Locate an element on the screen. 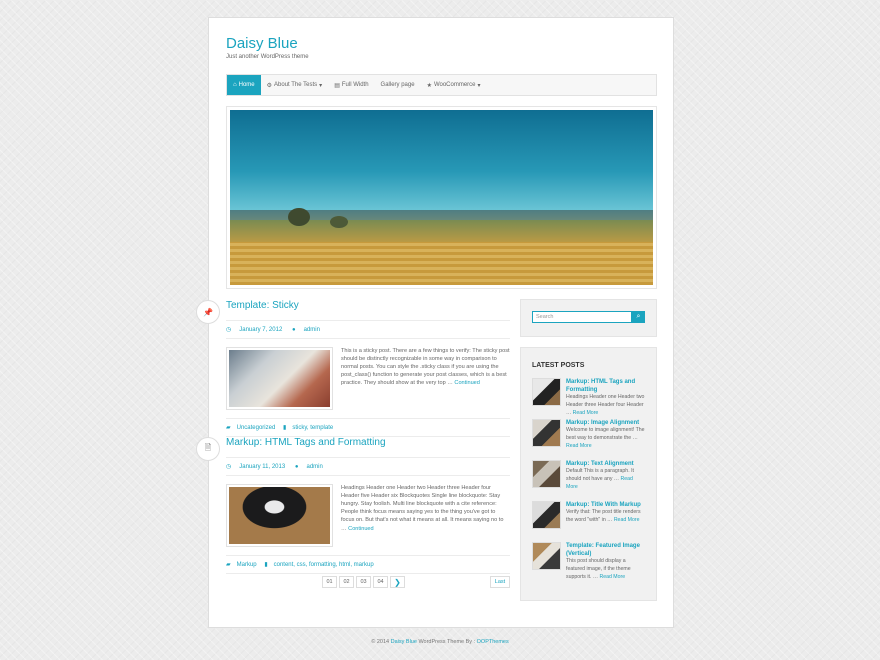  nav-item-about-the-tests: ⚙ About The Tests ▾ is located at coordinates (295, 85).